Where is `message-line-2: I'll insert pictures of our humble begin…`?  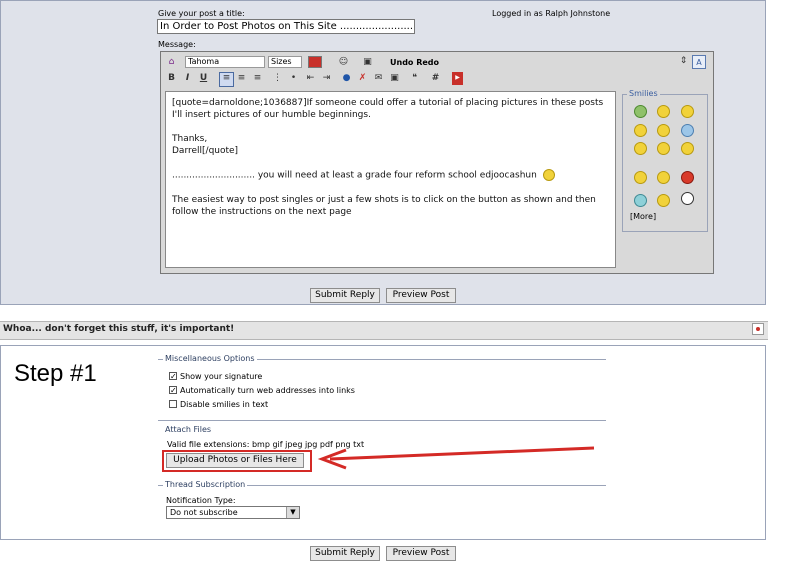 message-line-2: I'll insert pictures of our humble begin… is located at coordinates (271, 115).